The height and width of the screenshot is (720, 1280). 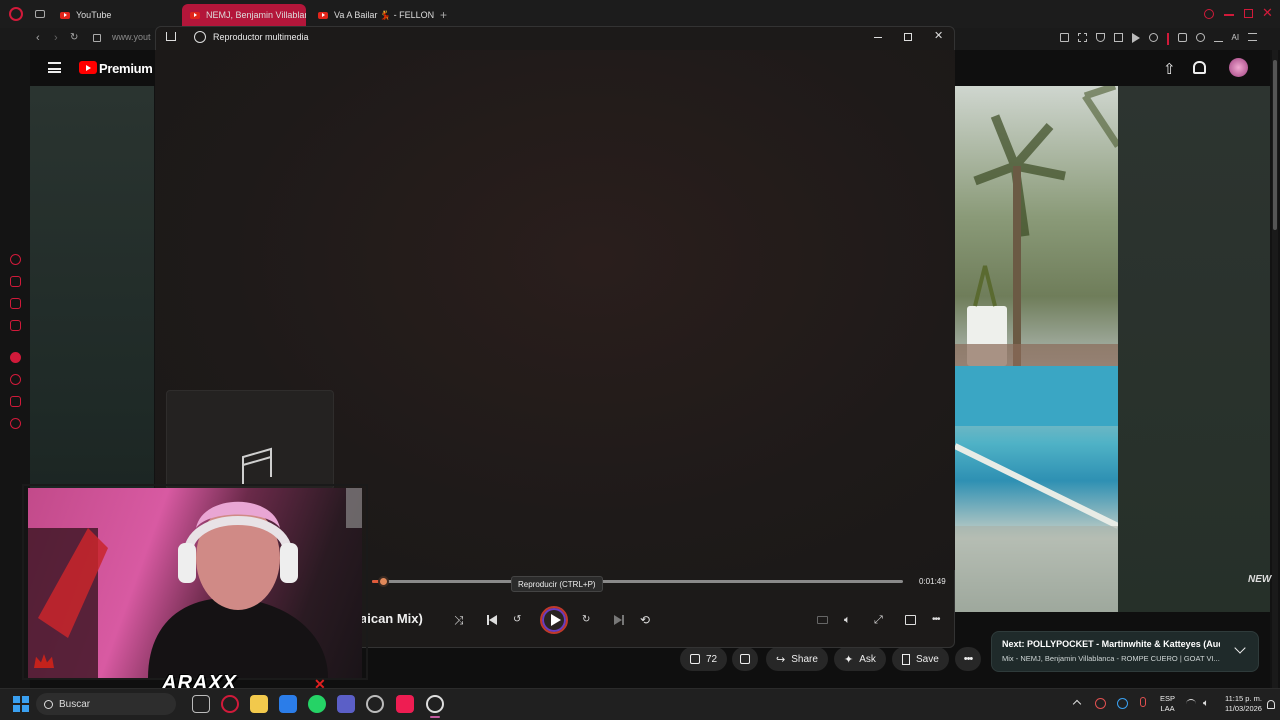 What do you see at coordinates (1143, 702) in the screenshot?
I see `tray-microphone-icon` at bounding box center [1143, 702].